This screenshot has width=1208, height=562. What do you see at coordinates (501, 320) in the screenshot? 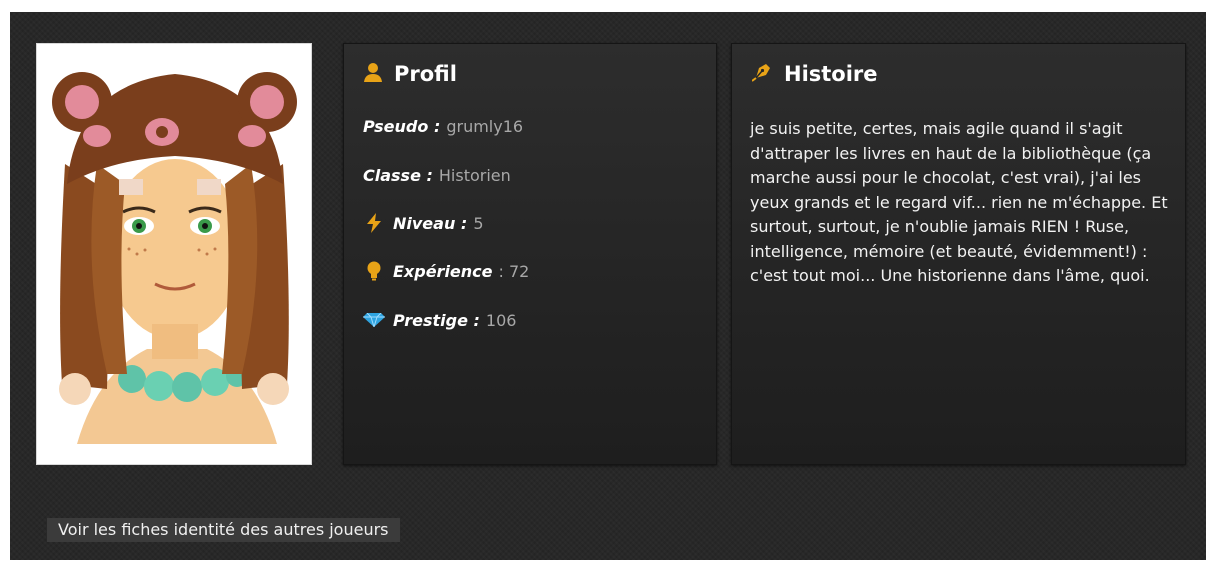
I see `prestige-value: 106` at bounding box center [501, 320].